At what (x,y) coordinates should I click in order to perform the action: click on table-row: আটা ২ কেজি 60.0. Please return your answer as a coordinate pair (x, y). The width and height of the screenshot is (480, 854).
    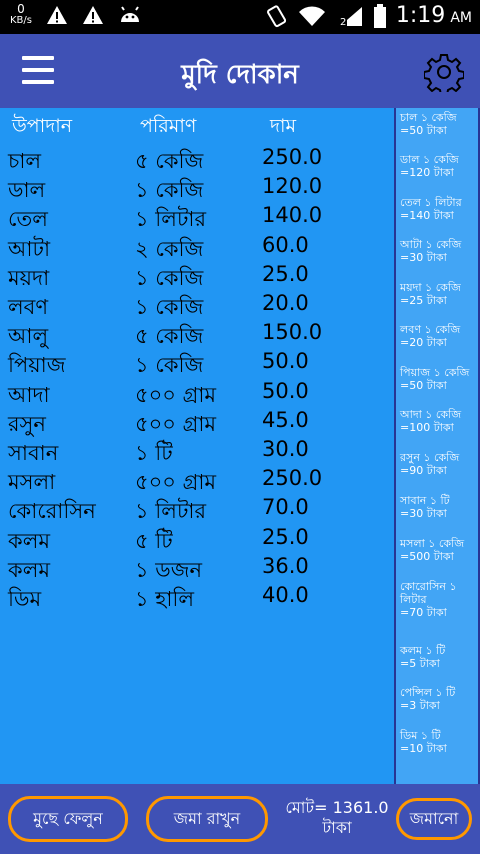
    Looking at the image, I should click on (197, 247).